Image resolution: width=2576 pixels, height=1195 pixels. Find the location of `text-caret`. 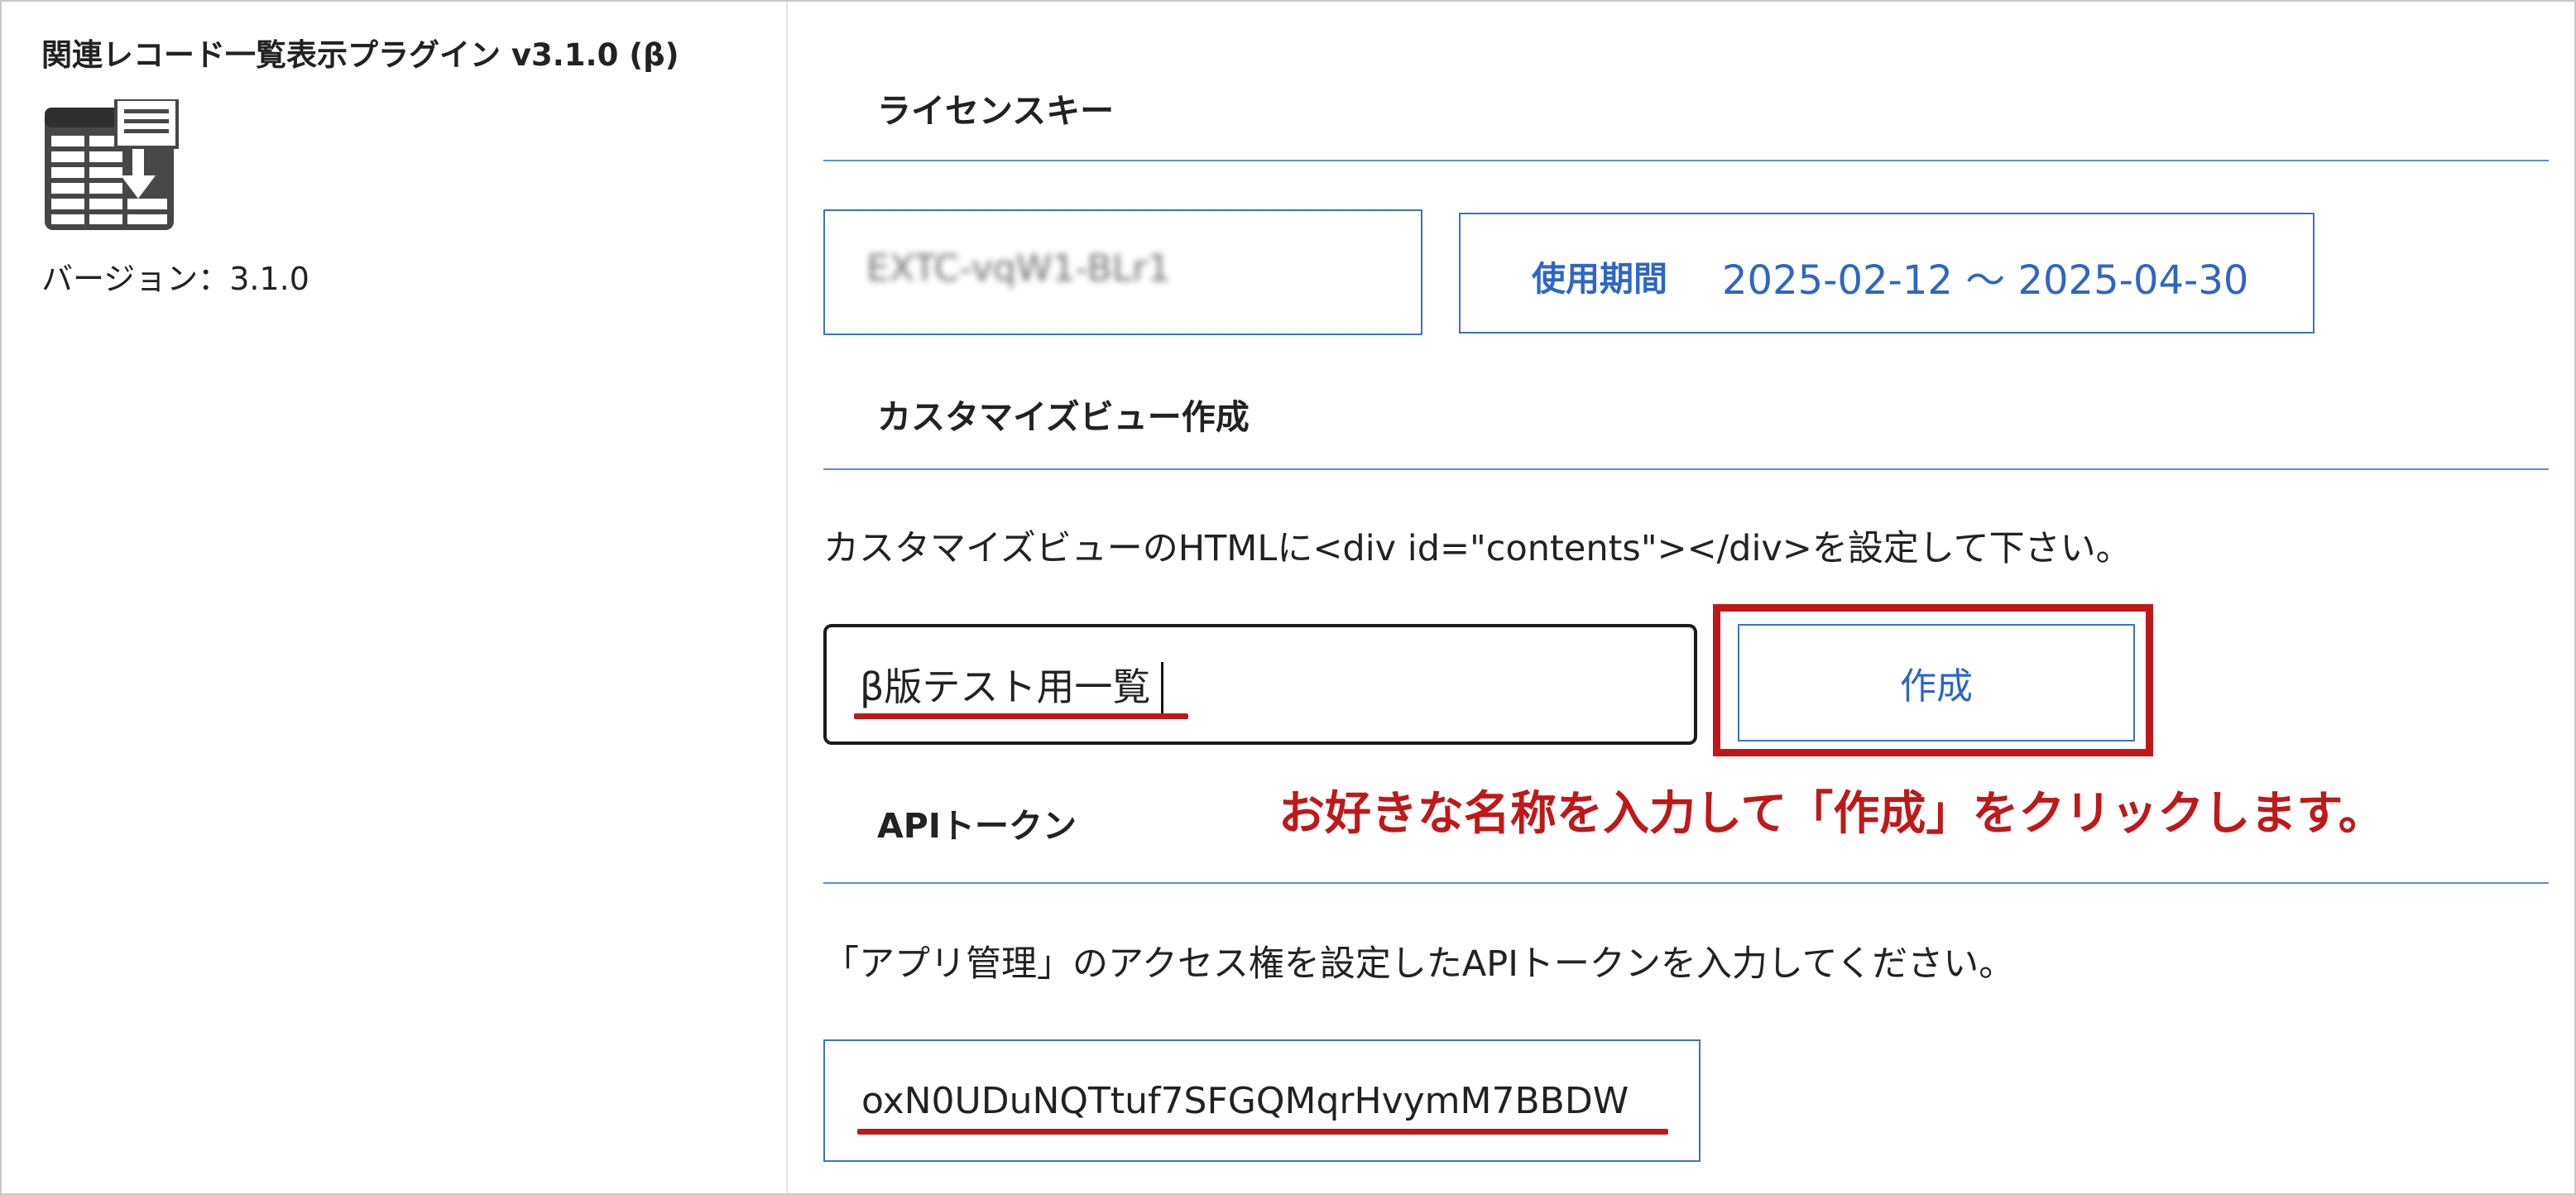

text-caret is located at coordinates (1162, 690).